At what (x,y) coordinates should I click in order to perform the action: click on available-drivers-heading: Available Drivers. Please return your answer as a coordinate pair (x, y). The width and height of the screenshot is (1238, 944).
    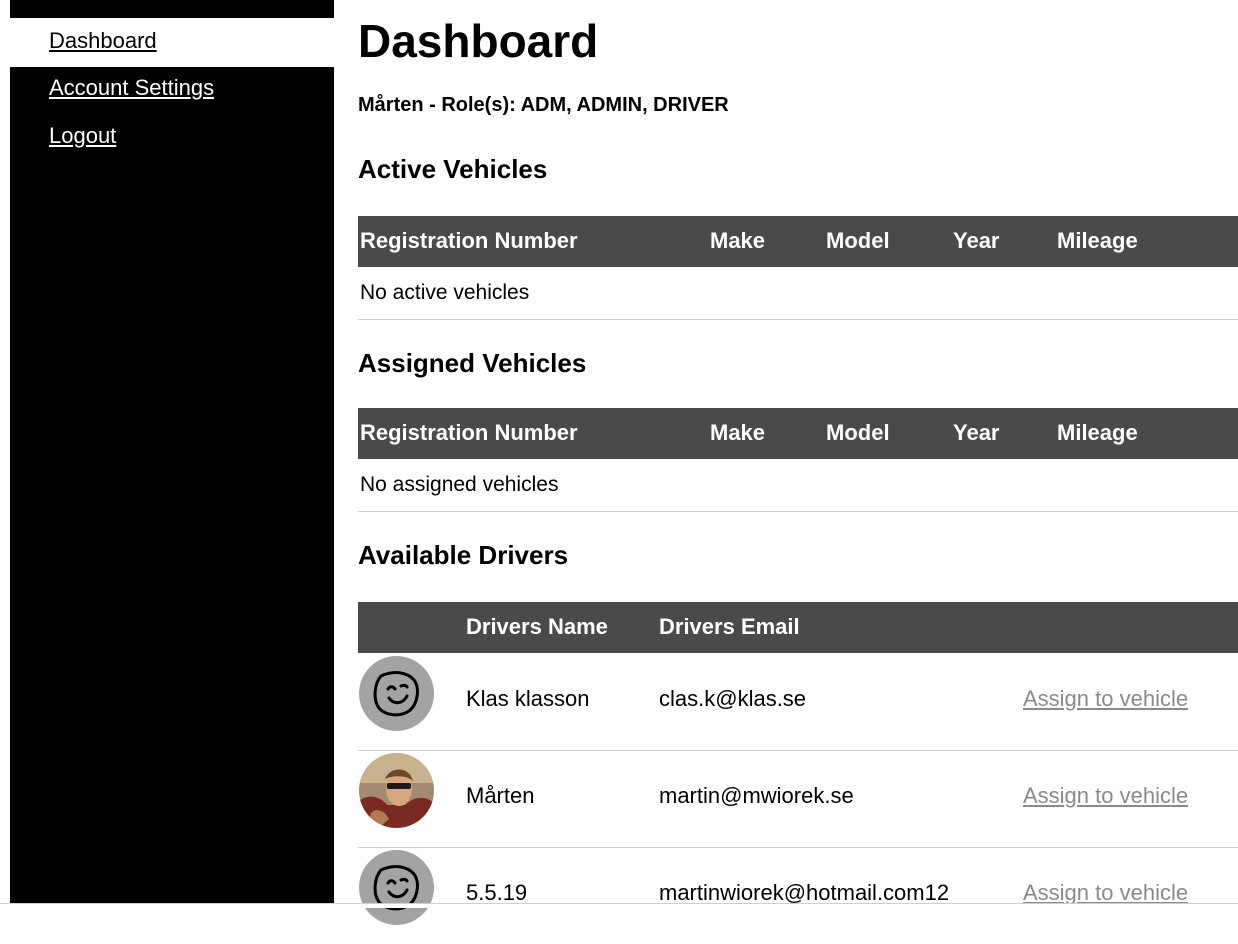
    Looking at the image, I should click on (463, 555).